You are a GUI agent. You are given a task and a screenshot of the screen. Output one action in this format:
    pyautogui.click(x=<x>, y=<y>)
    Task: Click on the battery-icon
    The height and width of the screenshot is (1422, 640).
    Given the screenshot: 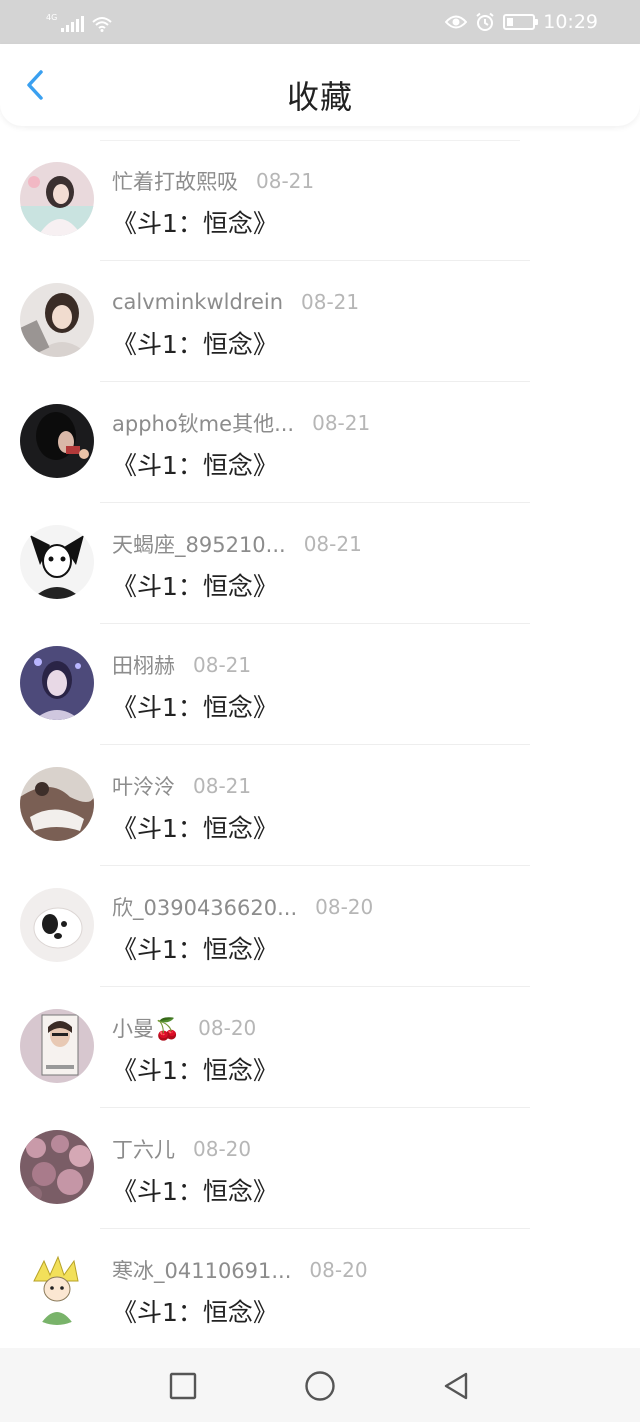 What is the action you would take?
    pyautogui.click(x=521, y=22)
    